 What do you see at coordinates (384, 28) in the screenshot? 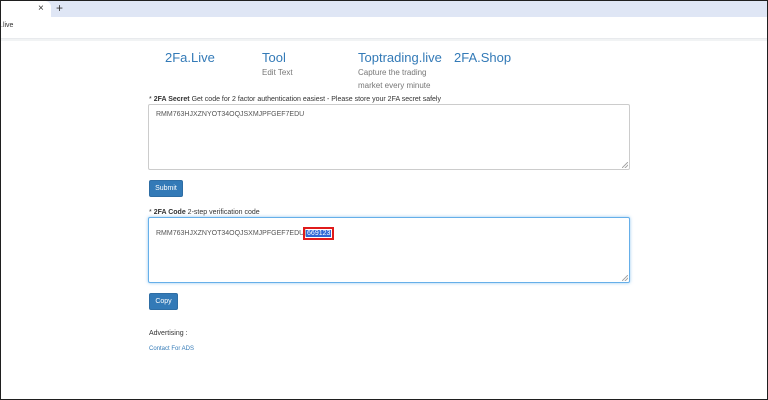
I see `address-bar: .live` at bounding box center [384, 28].